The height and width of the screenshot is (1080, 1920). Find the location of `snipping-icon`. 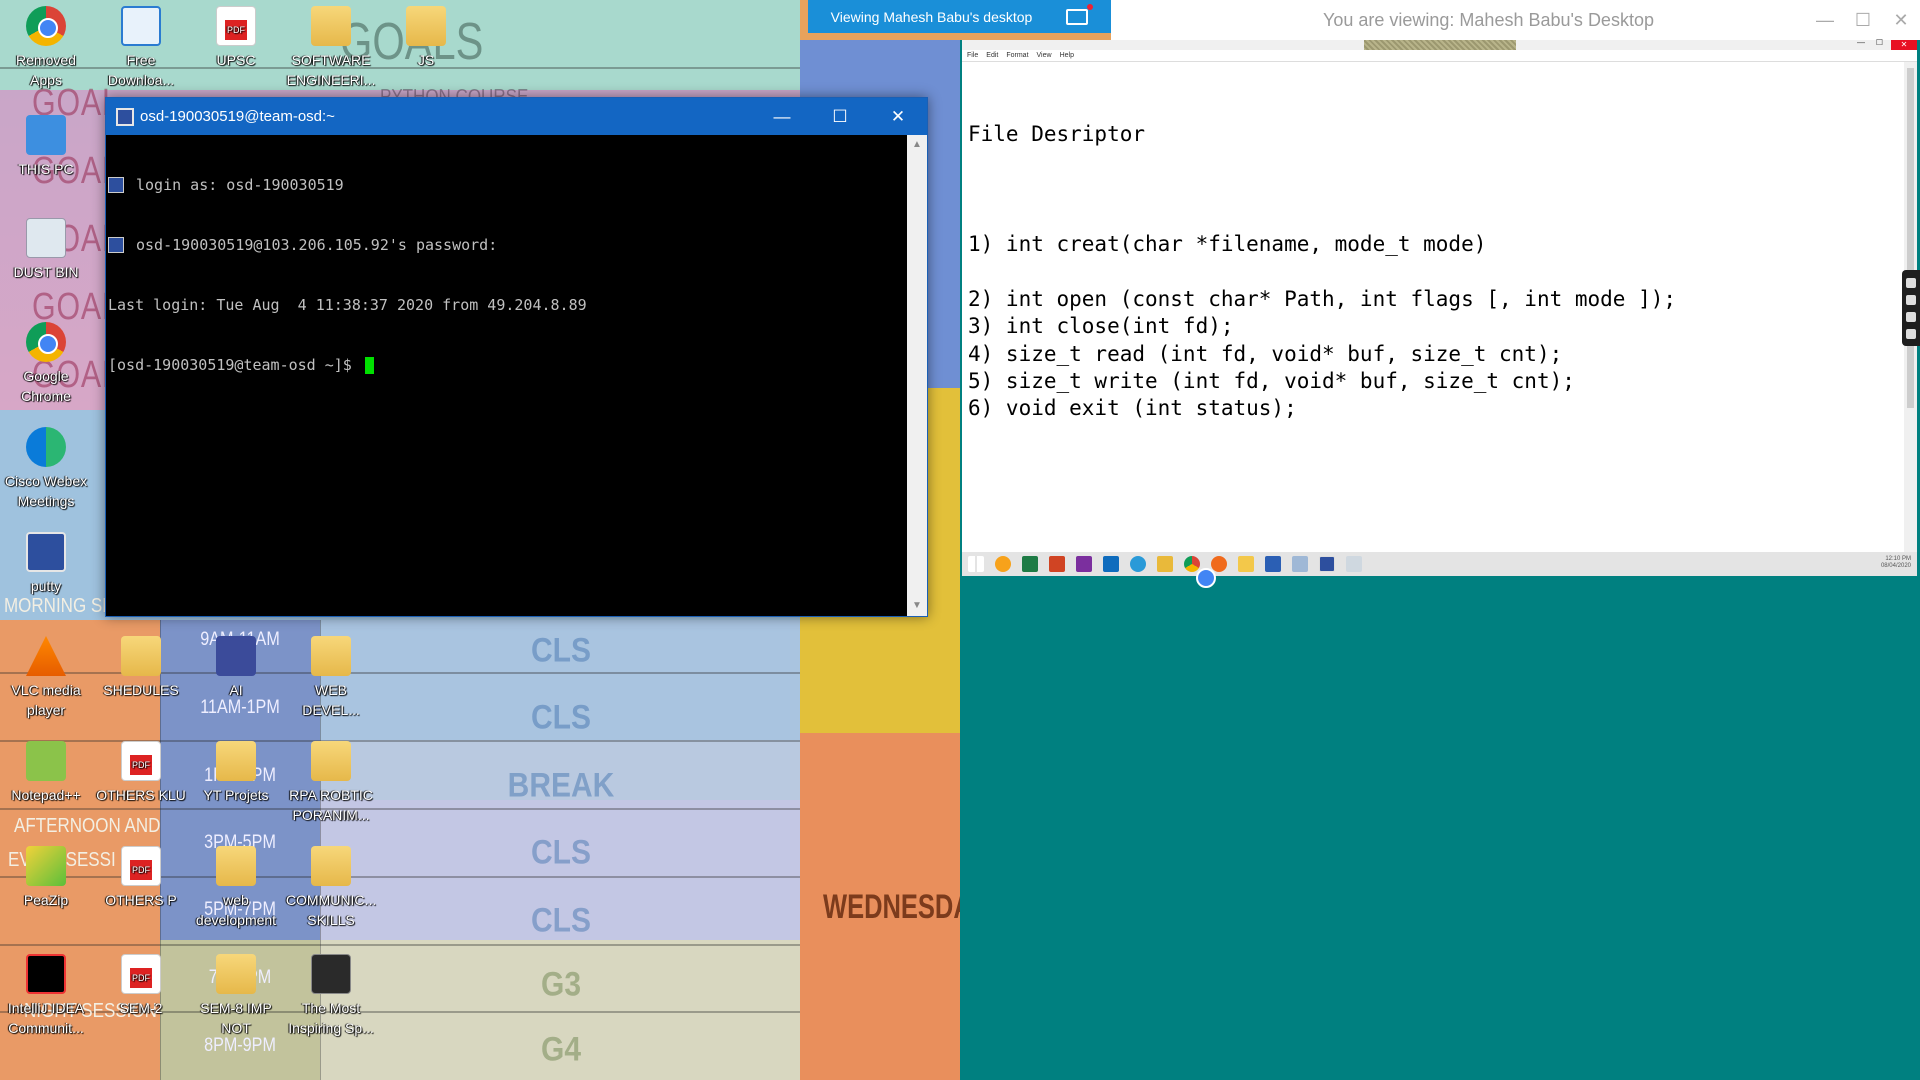

snipping-icon is located at coordinates (1354, 564).